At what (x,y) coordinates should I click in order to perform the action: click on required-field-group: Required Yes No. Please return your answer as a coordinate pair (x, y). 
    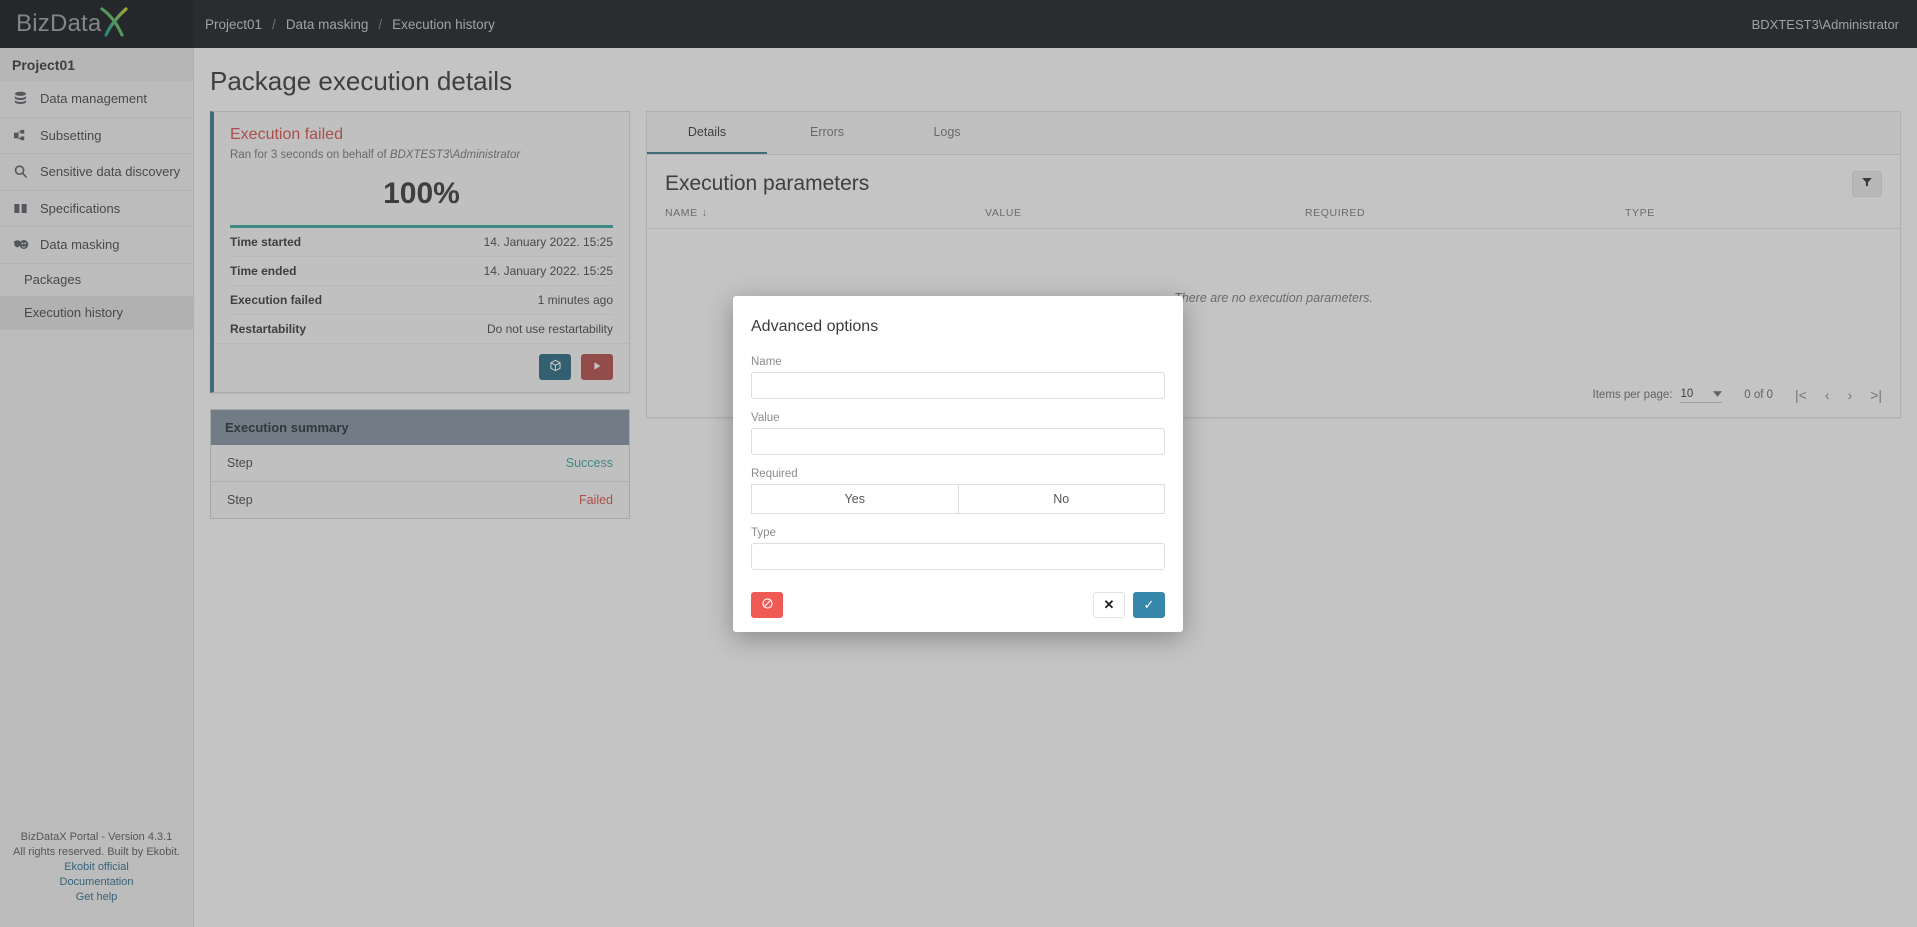
    Looking at the image, I should click on (958, 491).